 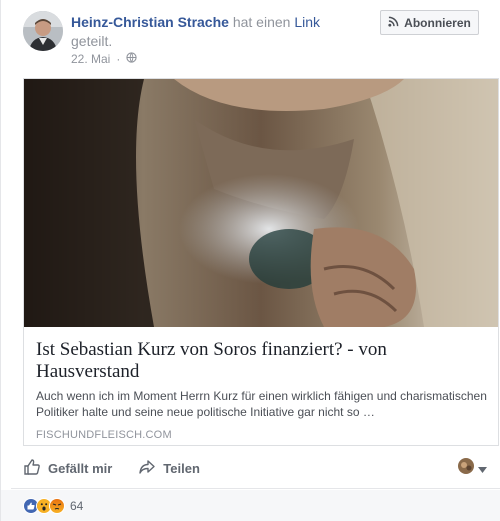 What do you see at coordinates (77, 506) in the screenshot?
I see `reaction-count: 64` at bounding box center [77, 506].